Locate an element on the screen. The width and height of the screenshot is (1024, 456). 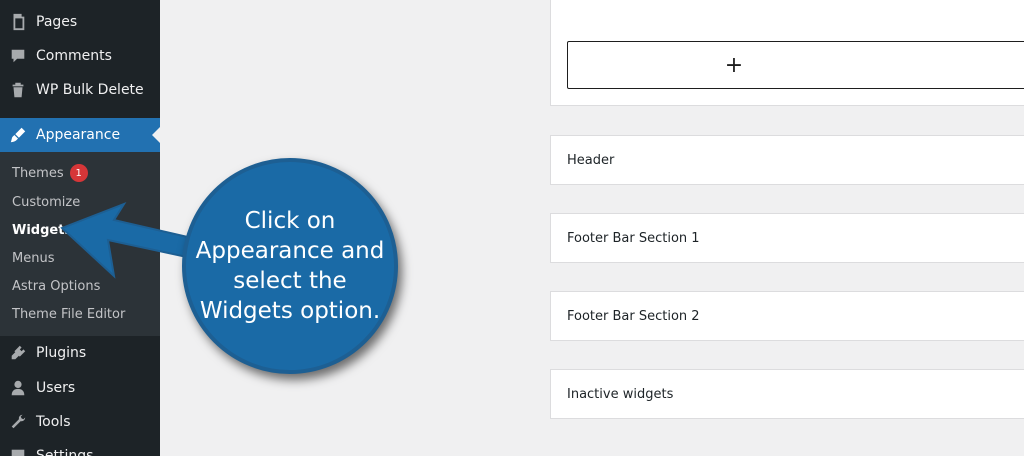
add-block-button: + is located at coordinates (795, 65).